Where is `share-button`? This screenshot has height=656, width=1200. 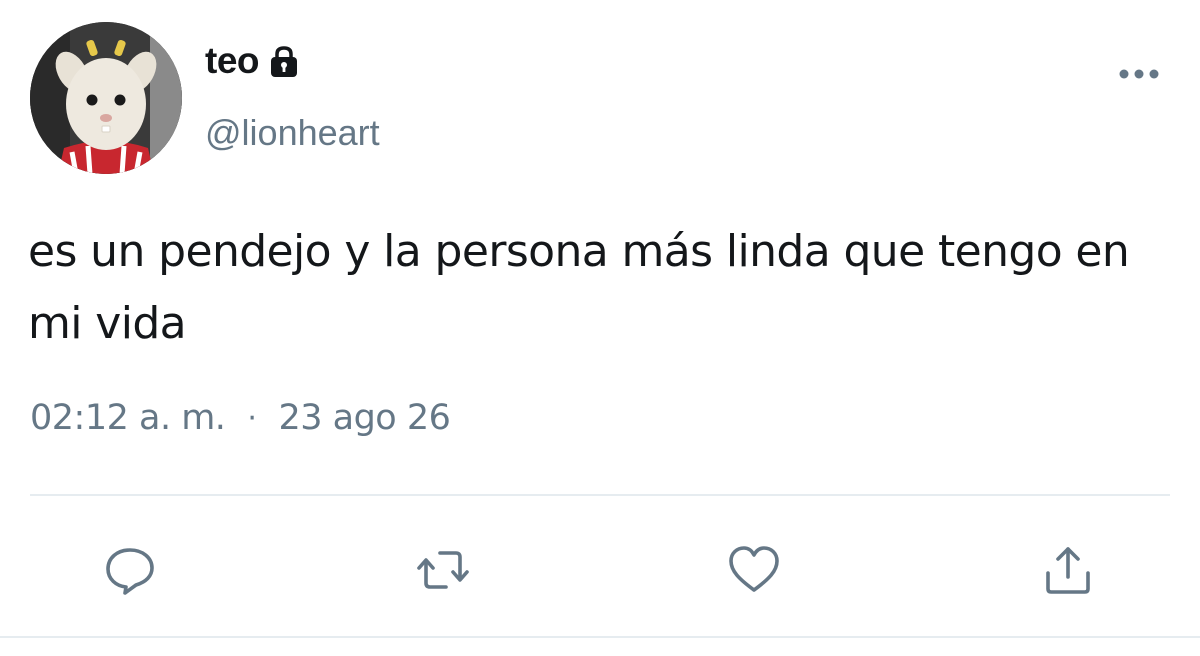 share-button is located at coordinates (1068, 570).